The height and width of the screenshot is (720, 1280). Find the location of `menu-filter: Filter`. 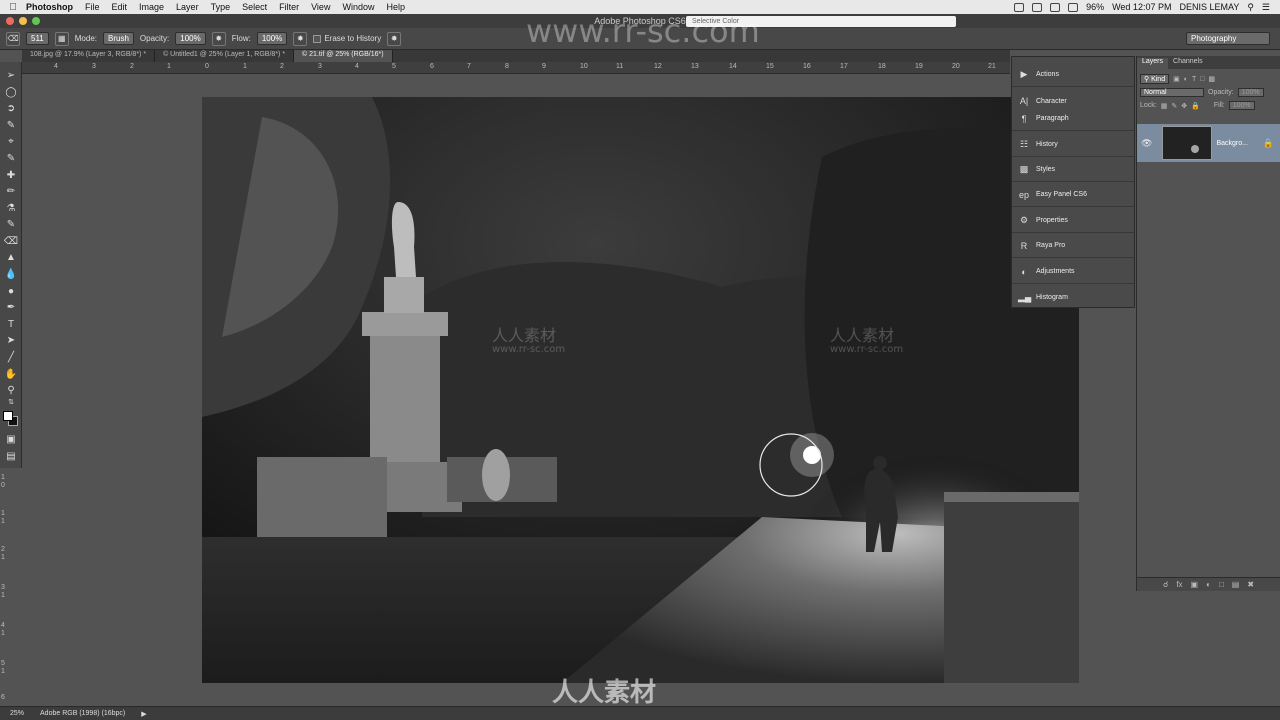

menu-filter: Filter is located at coordinates (289, 7).